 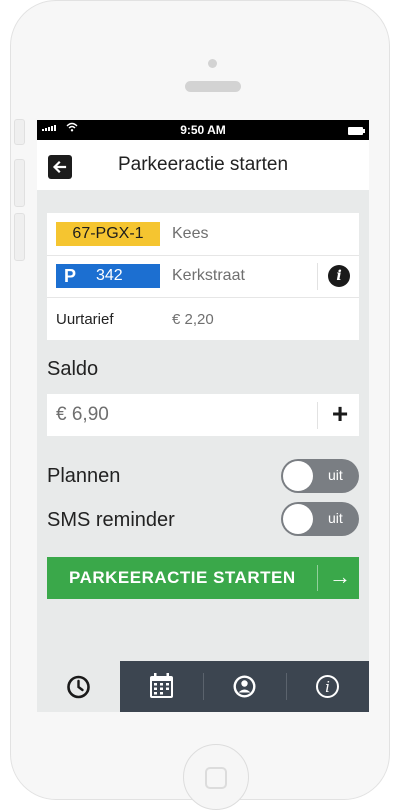 I want to click on vehicle-row: 67-PGX-1 Kees, so click(x=203, y=234).